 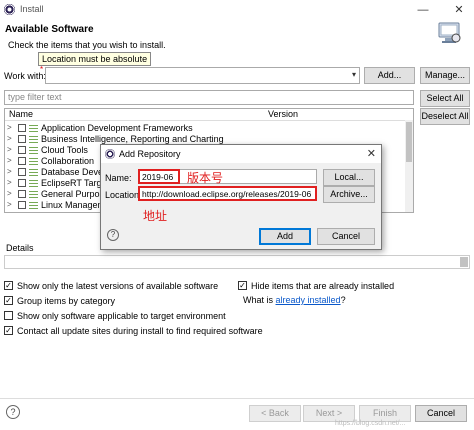 What do you see at coordinates (13, 412) in the screenshot?
I see `help-icon: ?` at bounding box center [13, 412].